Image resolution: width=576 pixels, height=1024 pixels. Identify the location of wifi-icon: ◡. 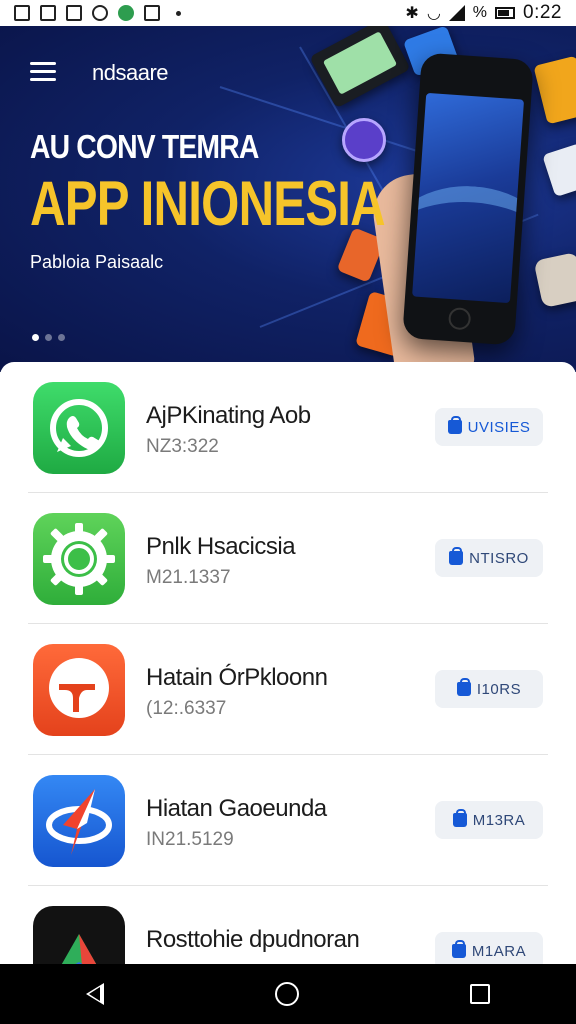
(433, 13).